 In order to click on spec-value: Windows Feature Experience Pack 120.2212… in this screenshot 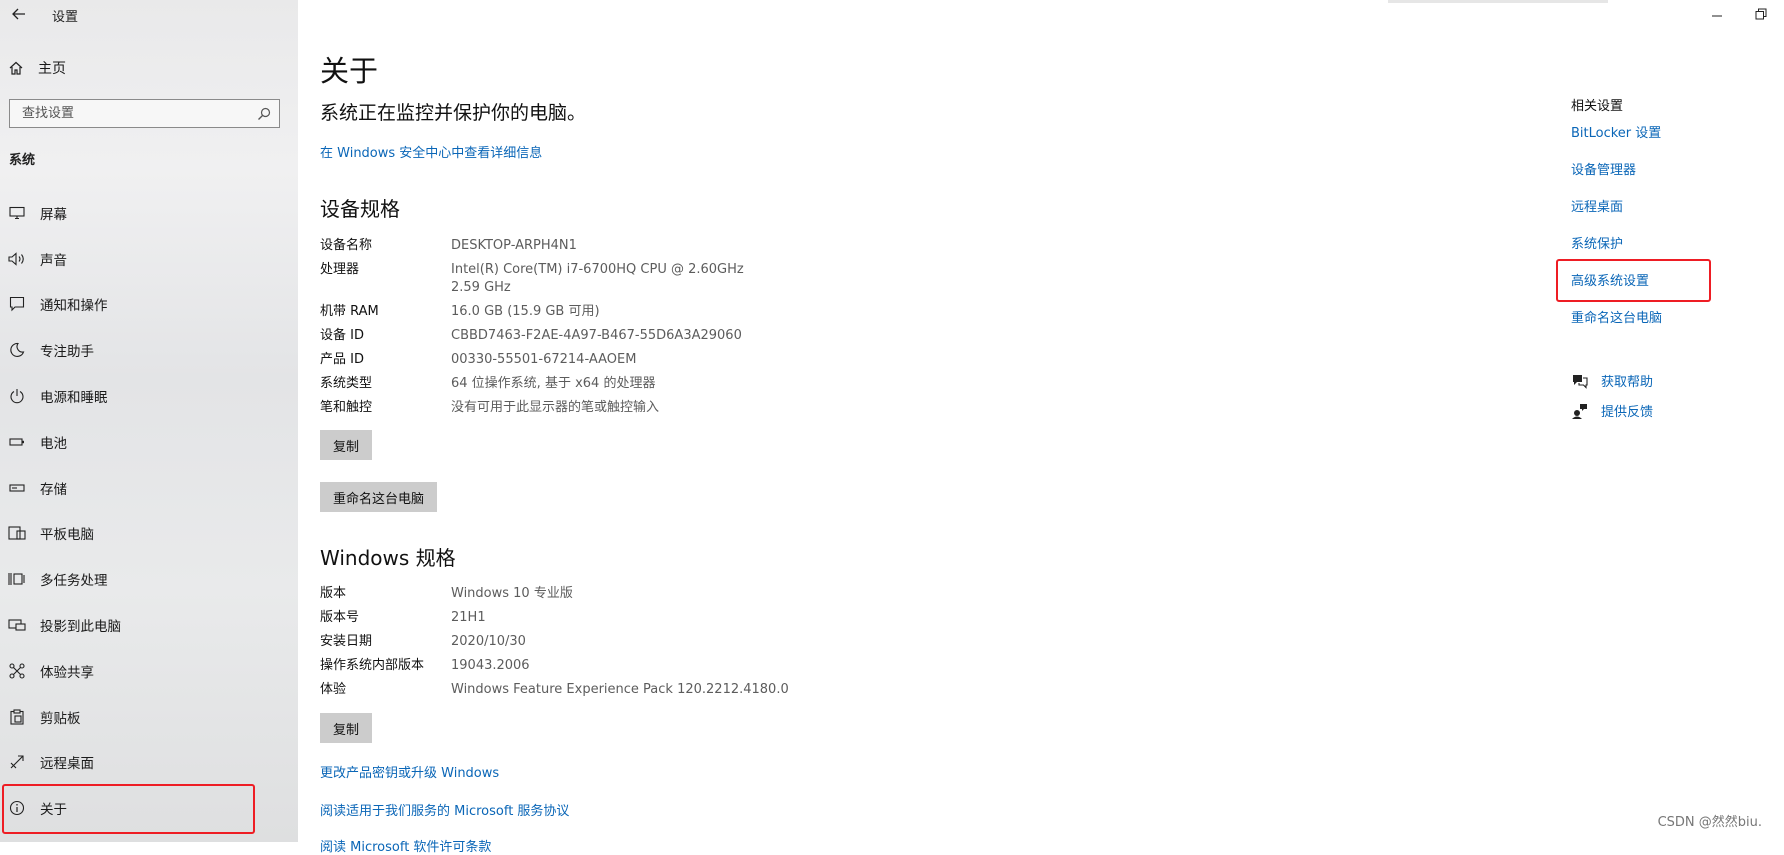, I will do `click(620, 689)`.